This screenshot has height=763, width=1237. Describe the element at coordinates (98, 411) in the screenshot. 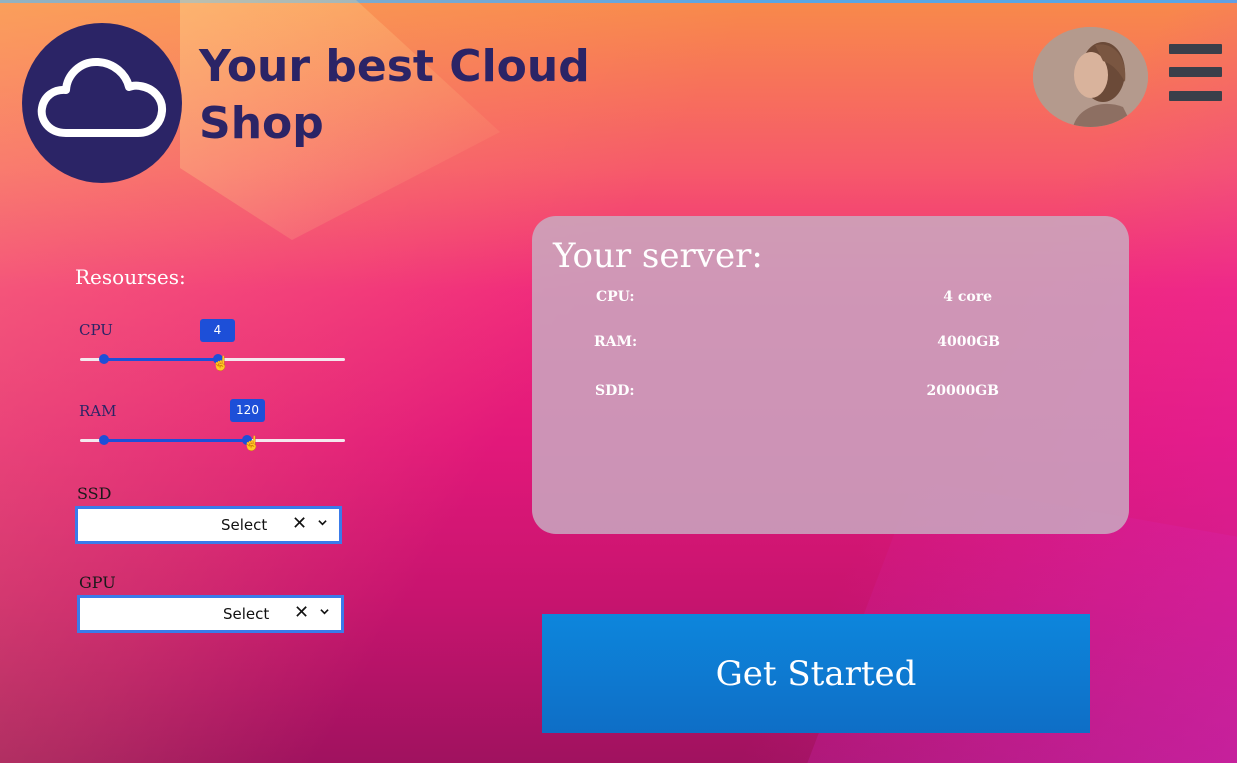

I see `ram-label: RAM` at that location.